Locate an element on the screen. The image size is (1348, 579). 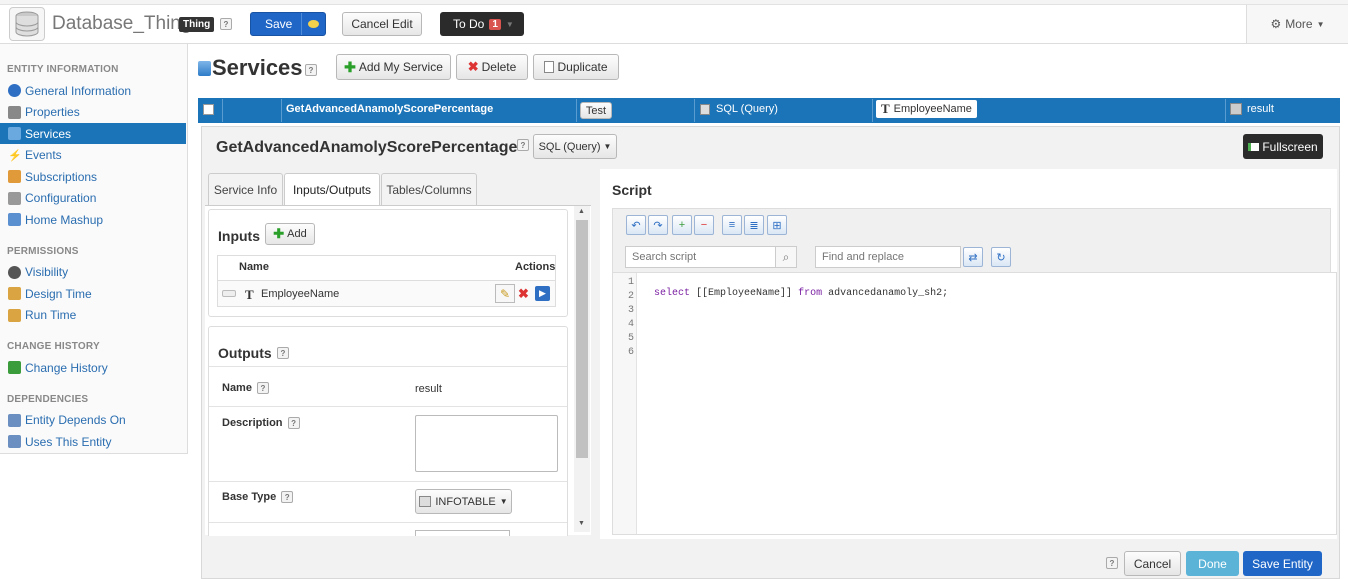
sidebar-item-label: Design Time is located at coordinates (58, 293).